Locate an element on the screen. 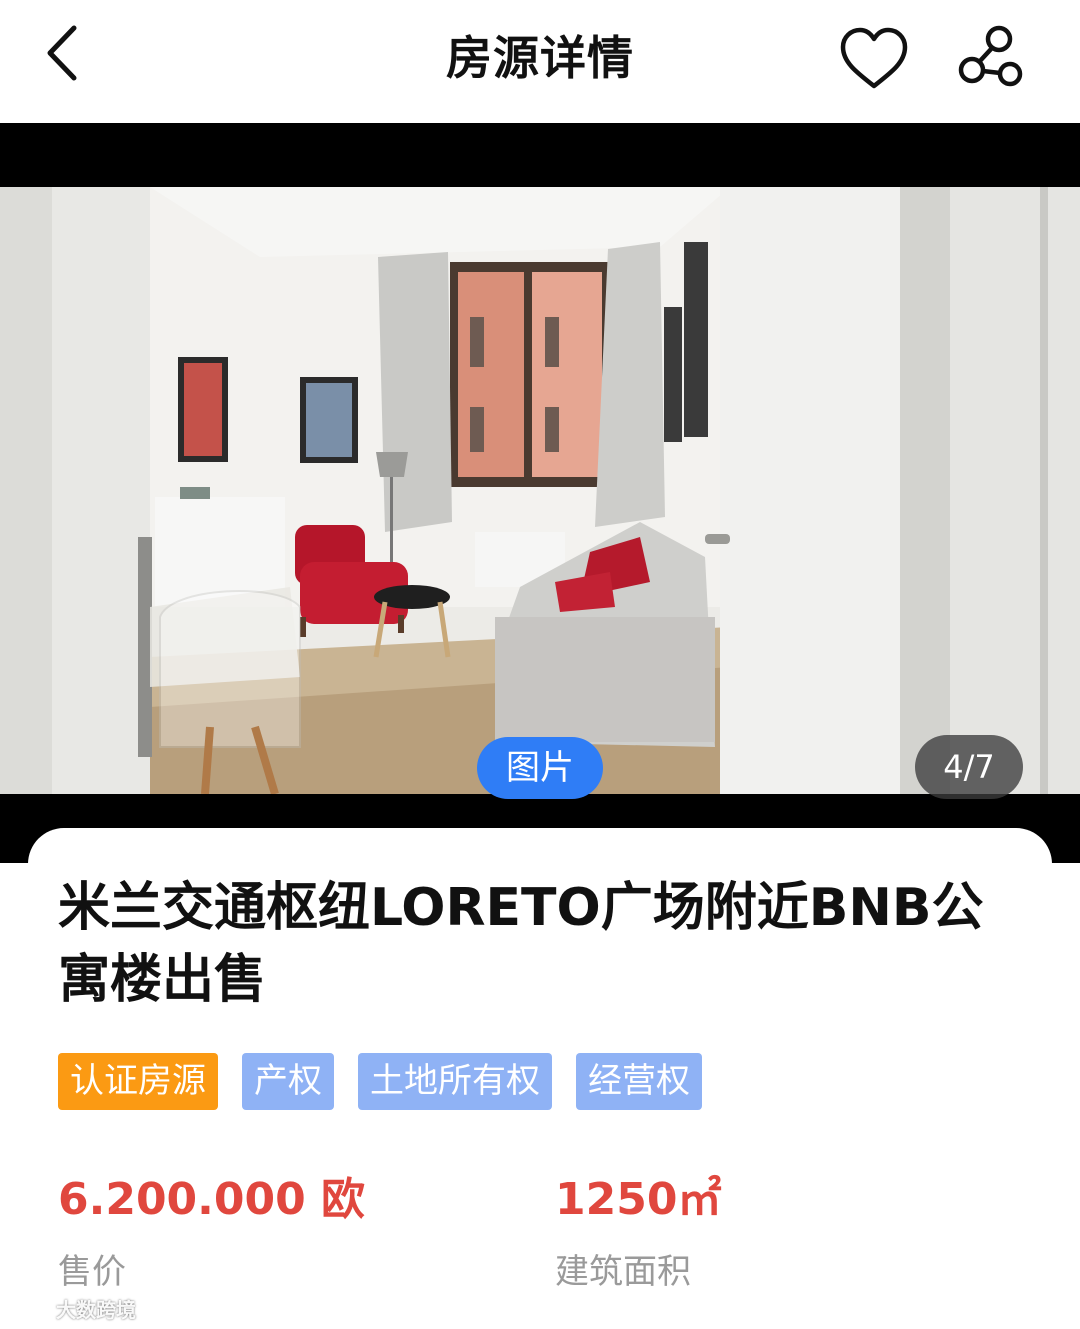 Image resolution: width=1080 pixels, height=1329 pixels. share-icon is located at coordinates (990, 56).